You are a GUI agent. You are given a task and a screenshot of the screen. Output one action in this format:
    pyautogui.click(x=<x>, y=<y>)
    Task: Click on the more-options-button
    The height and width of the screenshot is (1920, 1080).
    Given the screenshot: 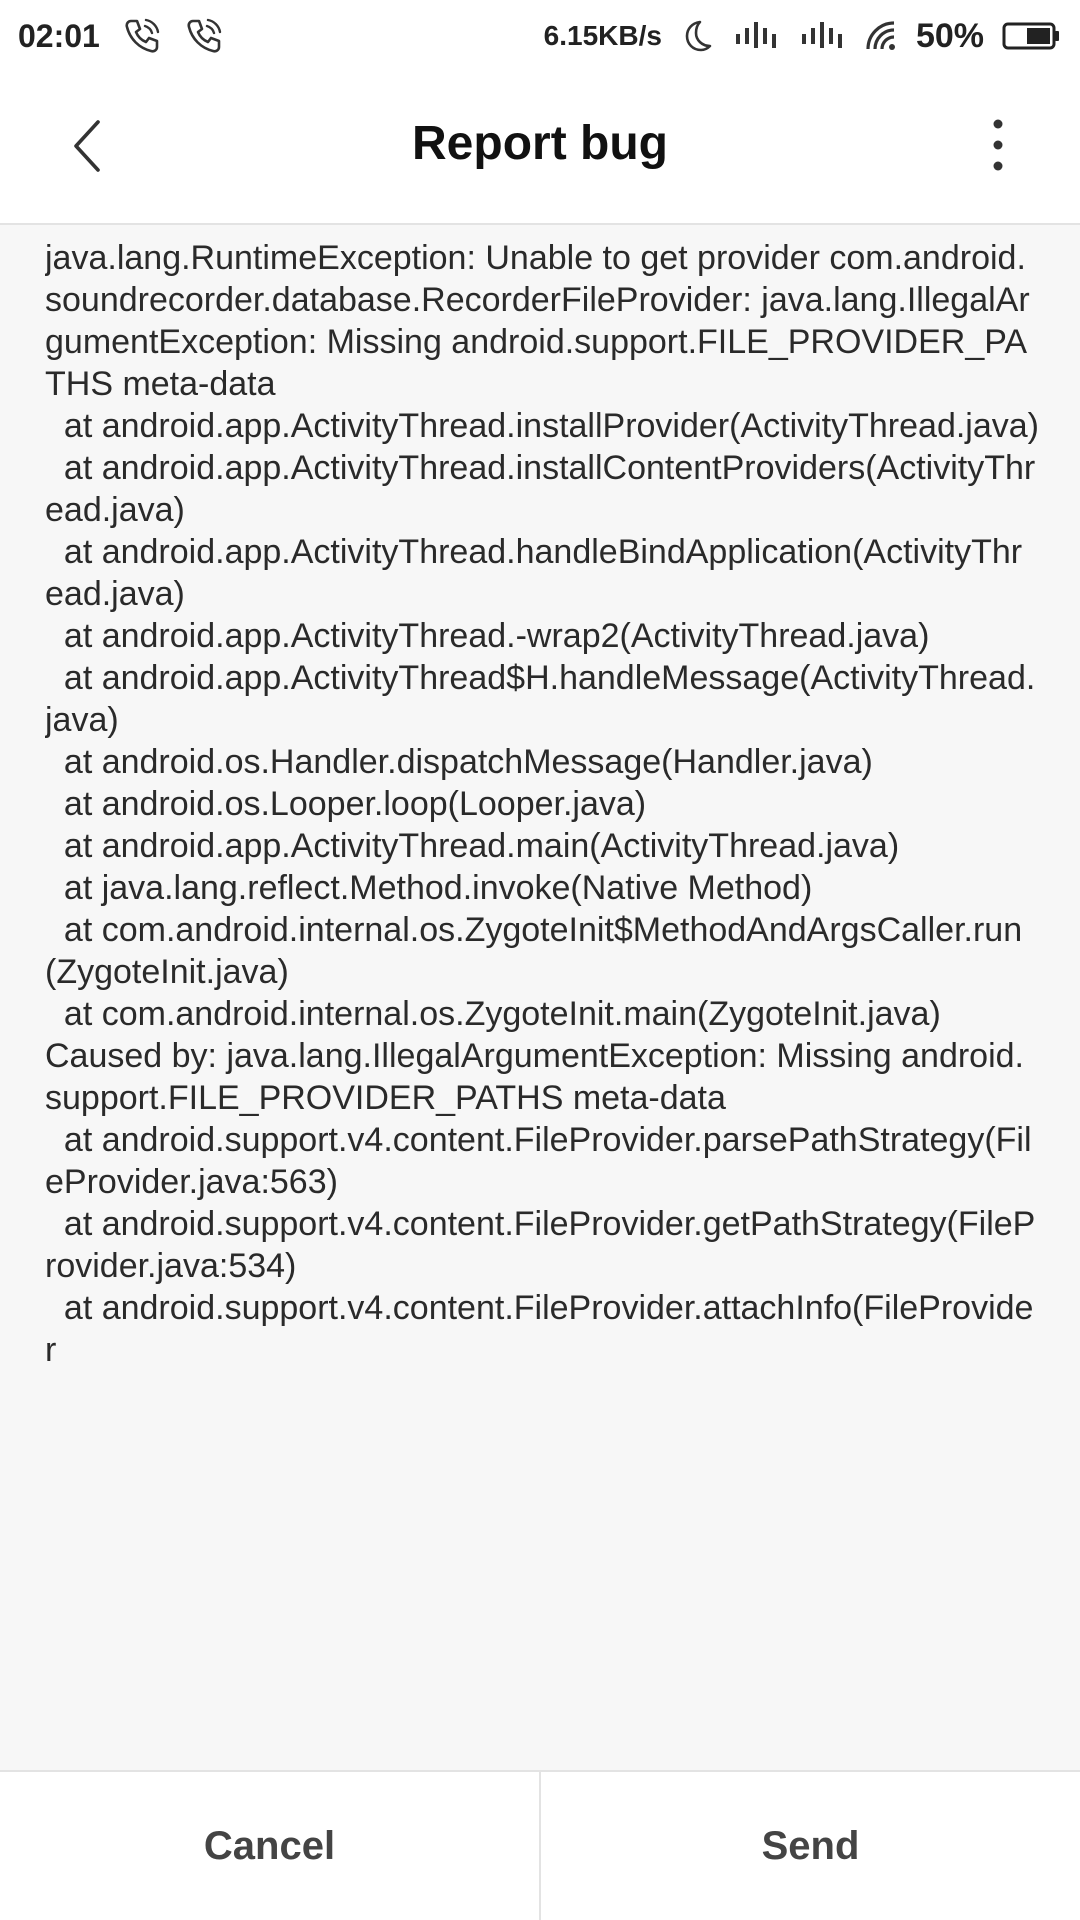 What is the action you would take?
    pyautogui.click(x=998, y=147)
    